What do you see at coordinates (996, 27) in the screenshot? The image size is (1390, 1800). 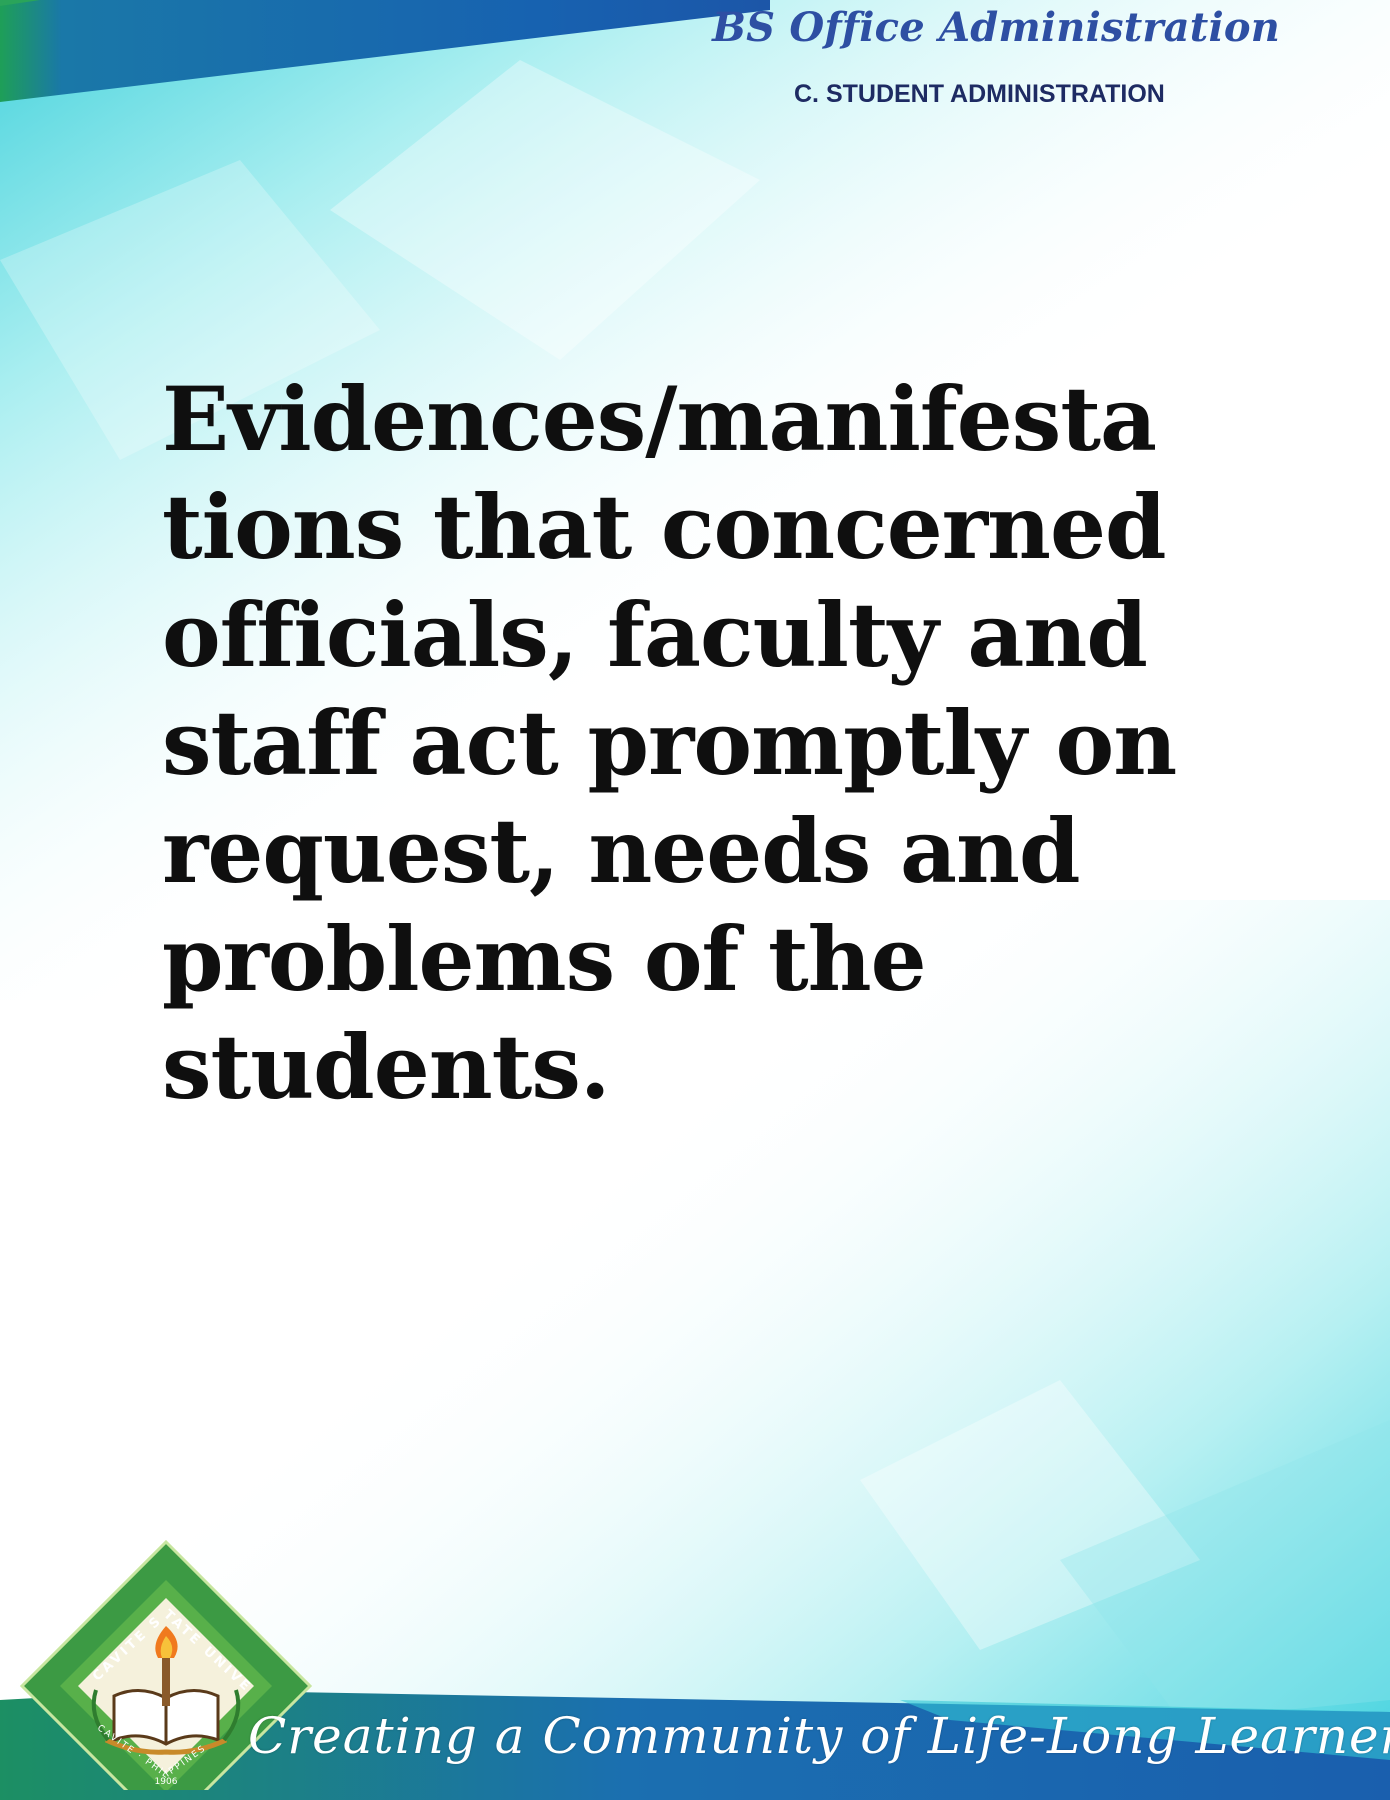 I see `program-title: BS Office Administration` at bounding box center [996, 27].